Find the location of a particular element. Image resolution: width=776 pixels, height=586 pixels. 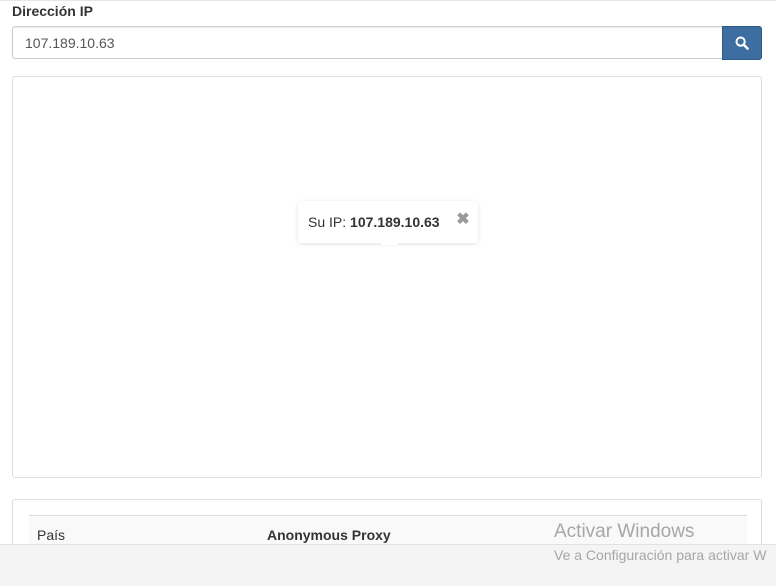

popup-tip is located at coordinates (389, 243).